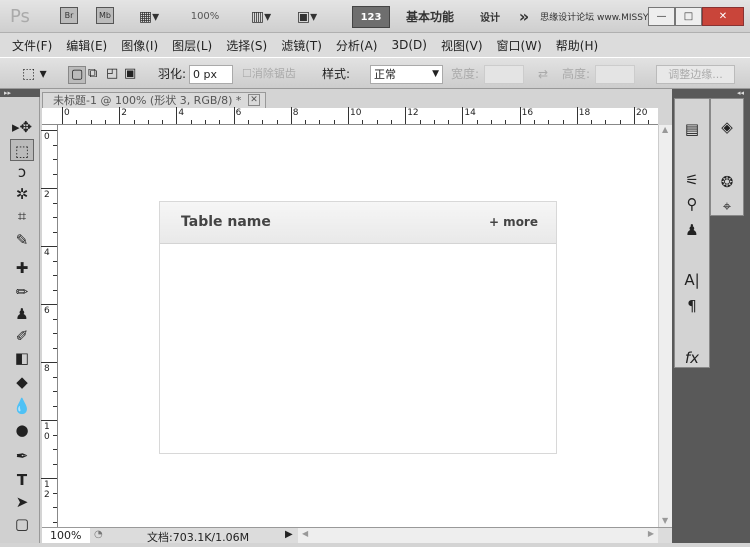  I want to click on move-tool-icon: ▸✥, so click(22, 127).